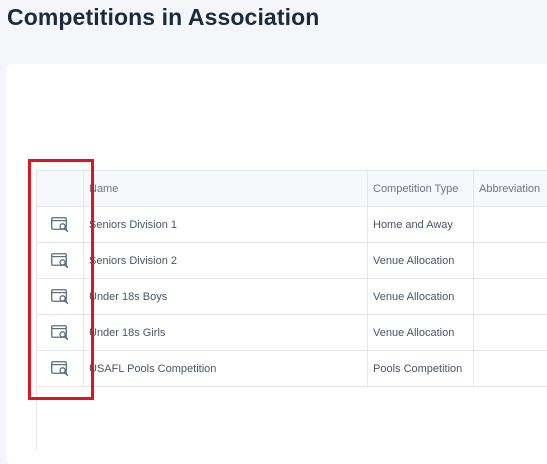 This screenshot has width=547, height=464. Describe the element at coordinates (226, 369) in the screenshot. I see `cell-name: USAFL Pools Competition` at that location.